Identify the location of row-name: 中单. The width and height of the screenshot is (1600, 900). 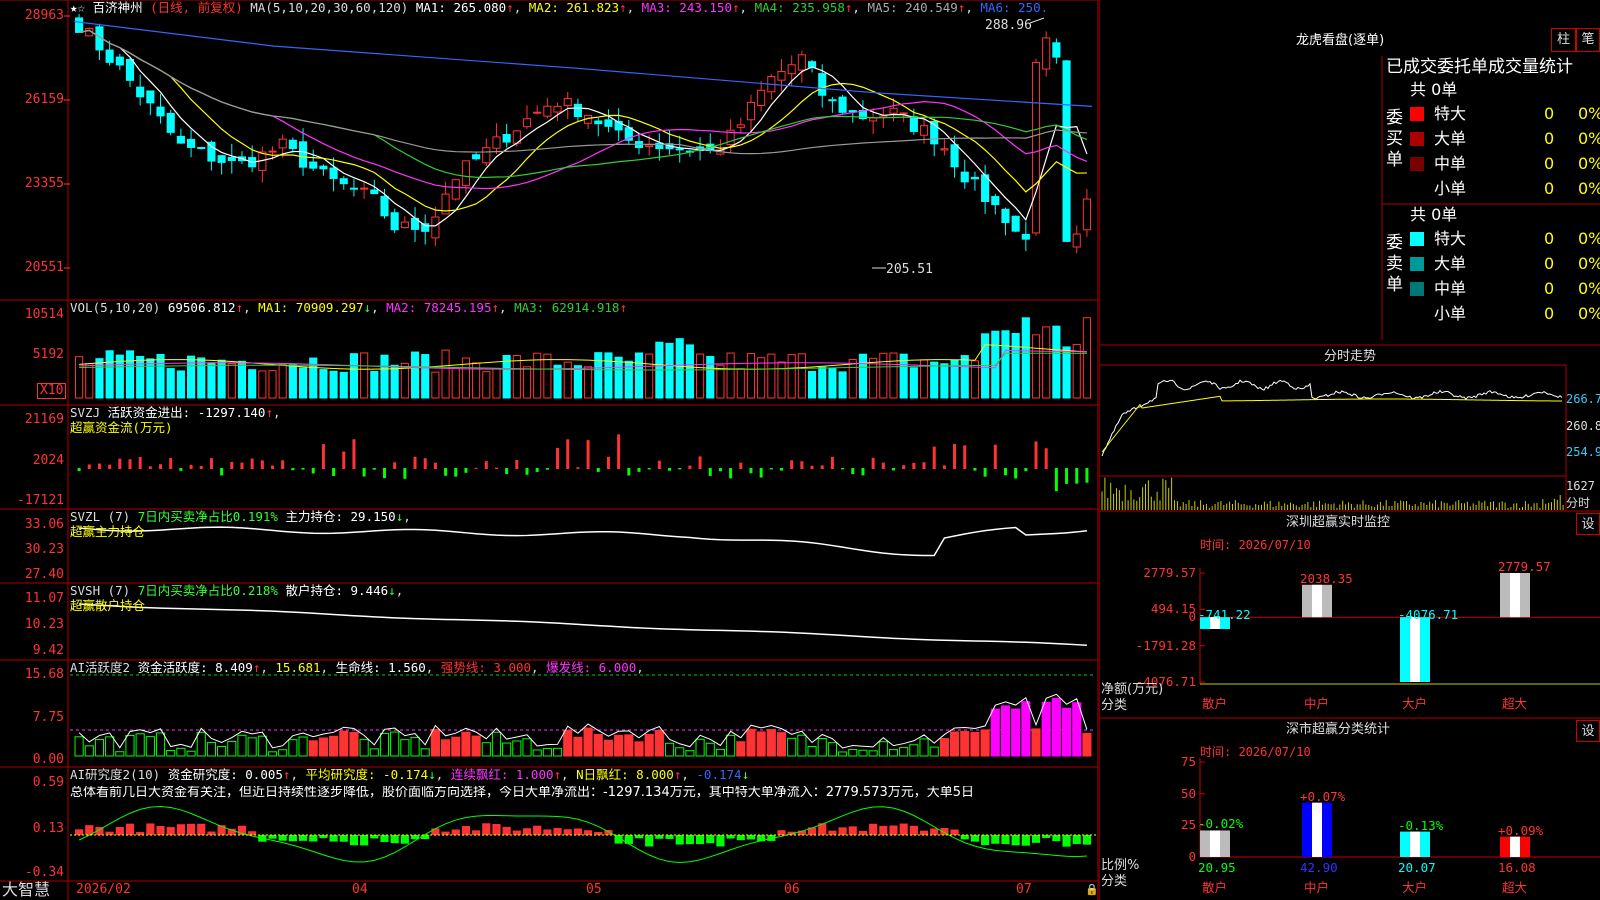
(1450, 163).